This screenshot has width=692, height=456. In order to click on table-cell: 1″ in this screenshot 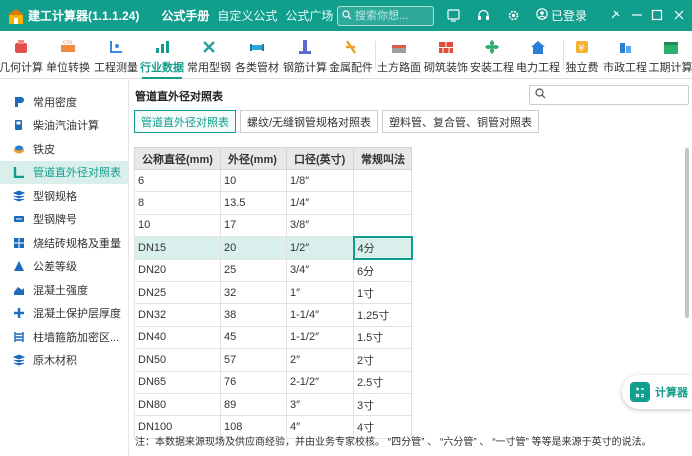, I will do `click(320, 292)`.